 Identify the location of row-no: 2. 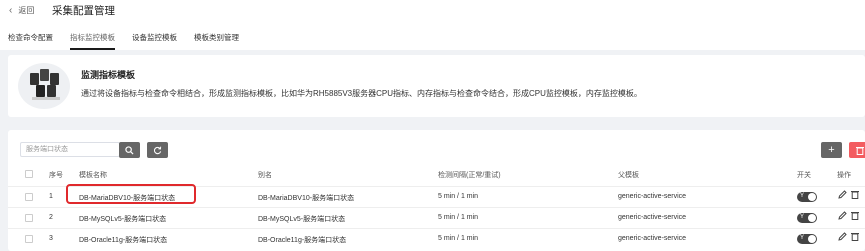
(51, 217).